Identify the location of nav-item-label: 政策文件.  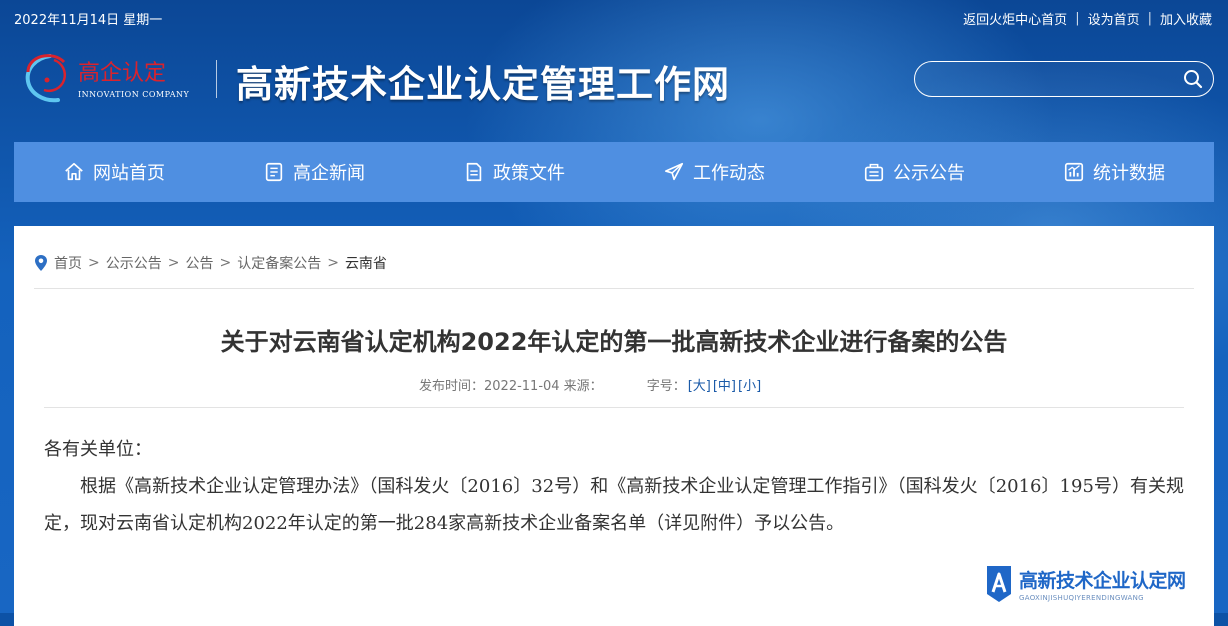
(529, 173).